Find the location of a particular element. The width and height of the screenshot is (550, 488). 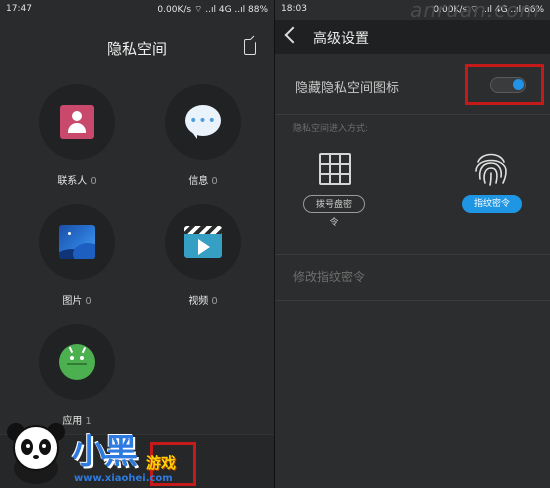

message-icon: ••• is located at coordinates (203, 122).